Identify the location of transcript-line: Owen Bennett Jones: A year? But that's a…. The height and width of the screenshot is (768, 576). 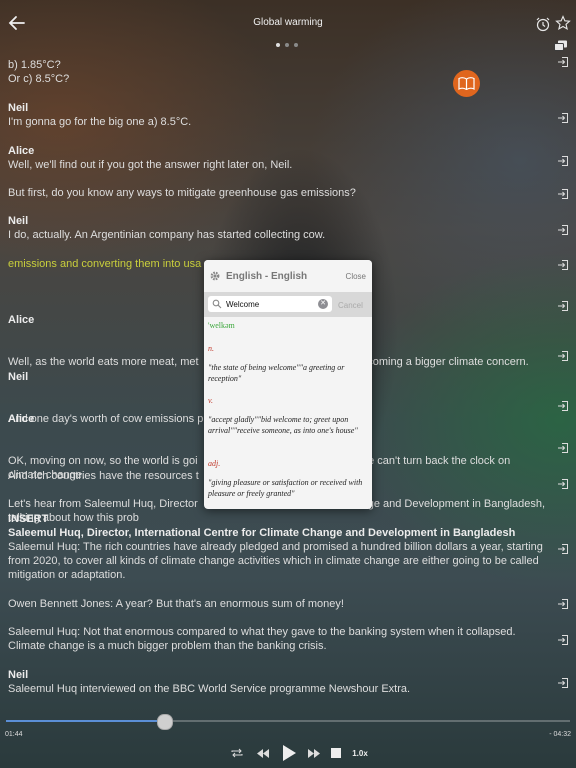
(278, 604).